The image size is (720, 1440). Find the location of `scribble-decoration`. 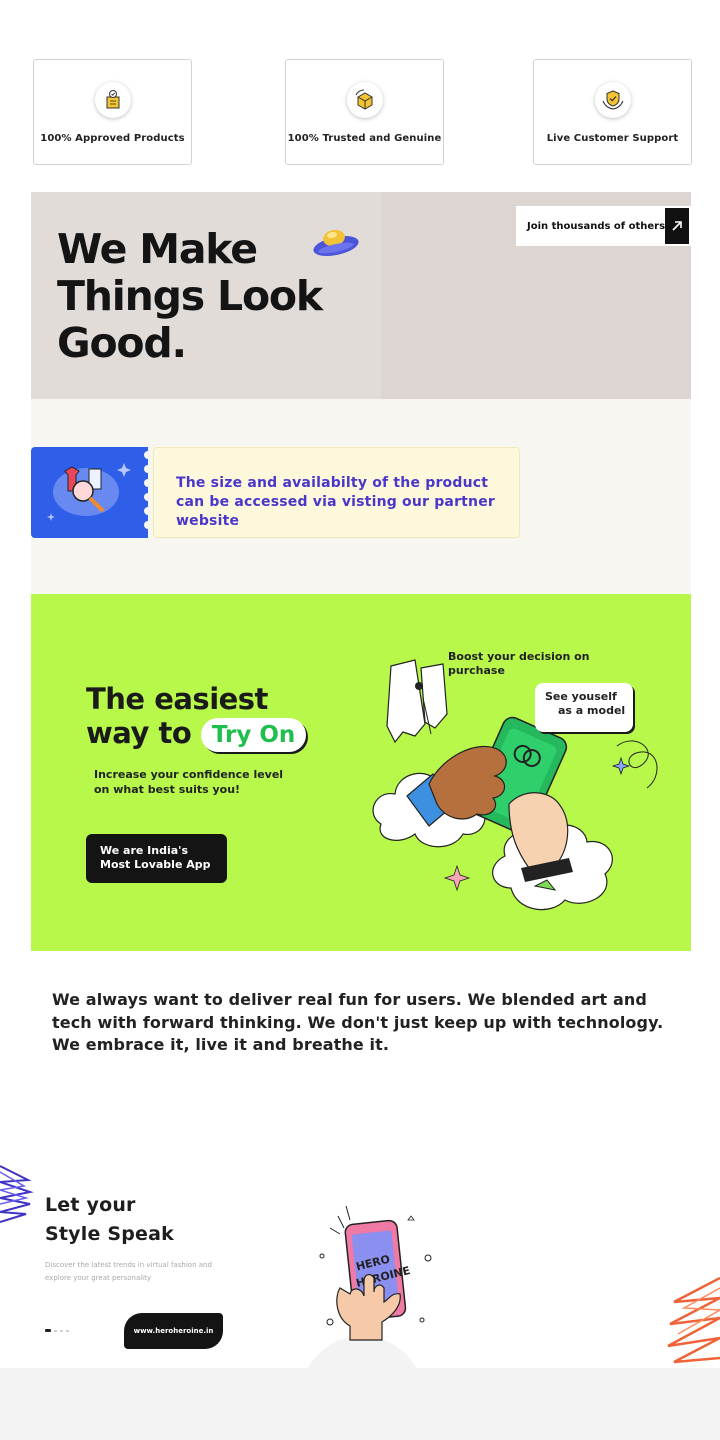

scribble-decoration is located at coordinates (17, 1194).